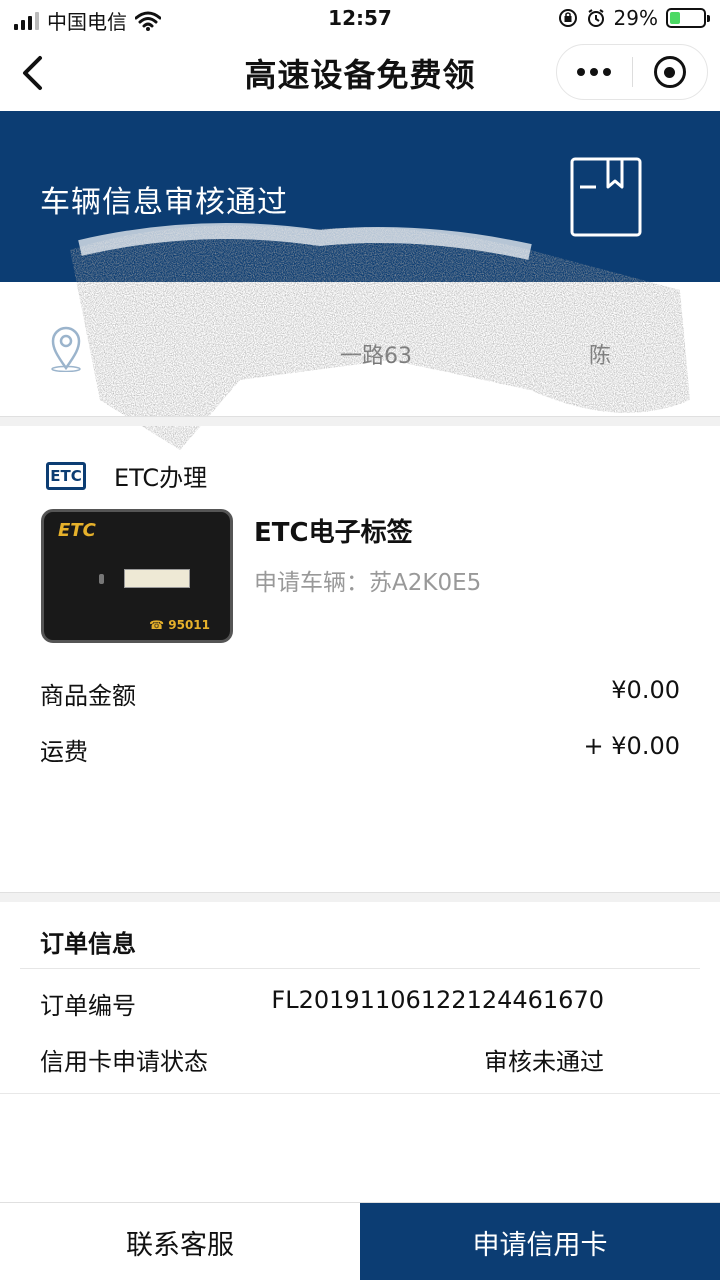  Describe the element at coordinates (88, 944) in the screenshot. I see `order-info-title: 订单信息` at that location.